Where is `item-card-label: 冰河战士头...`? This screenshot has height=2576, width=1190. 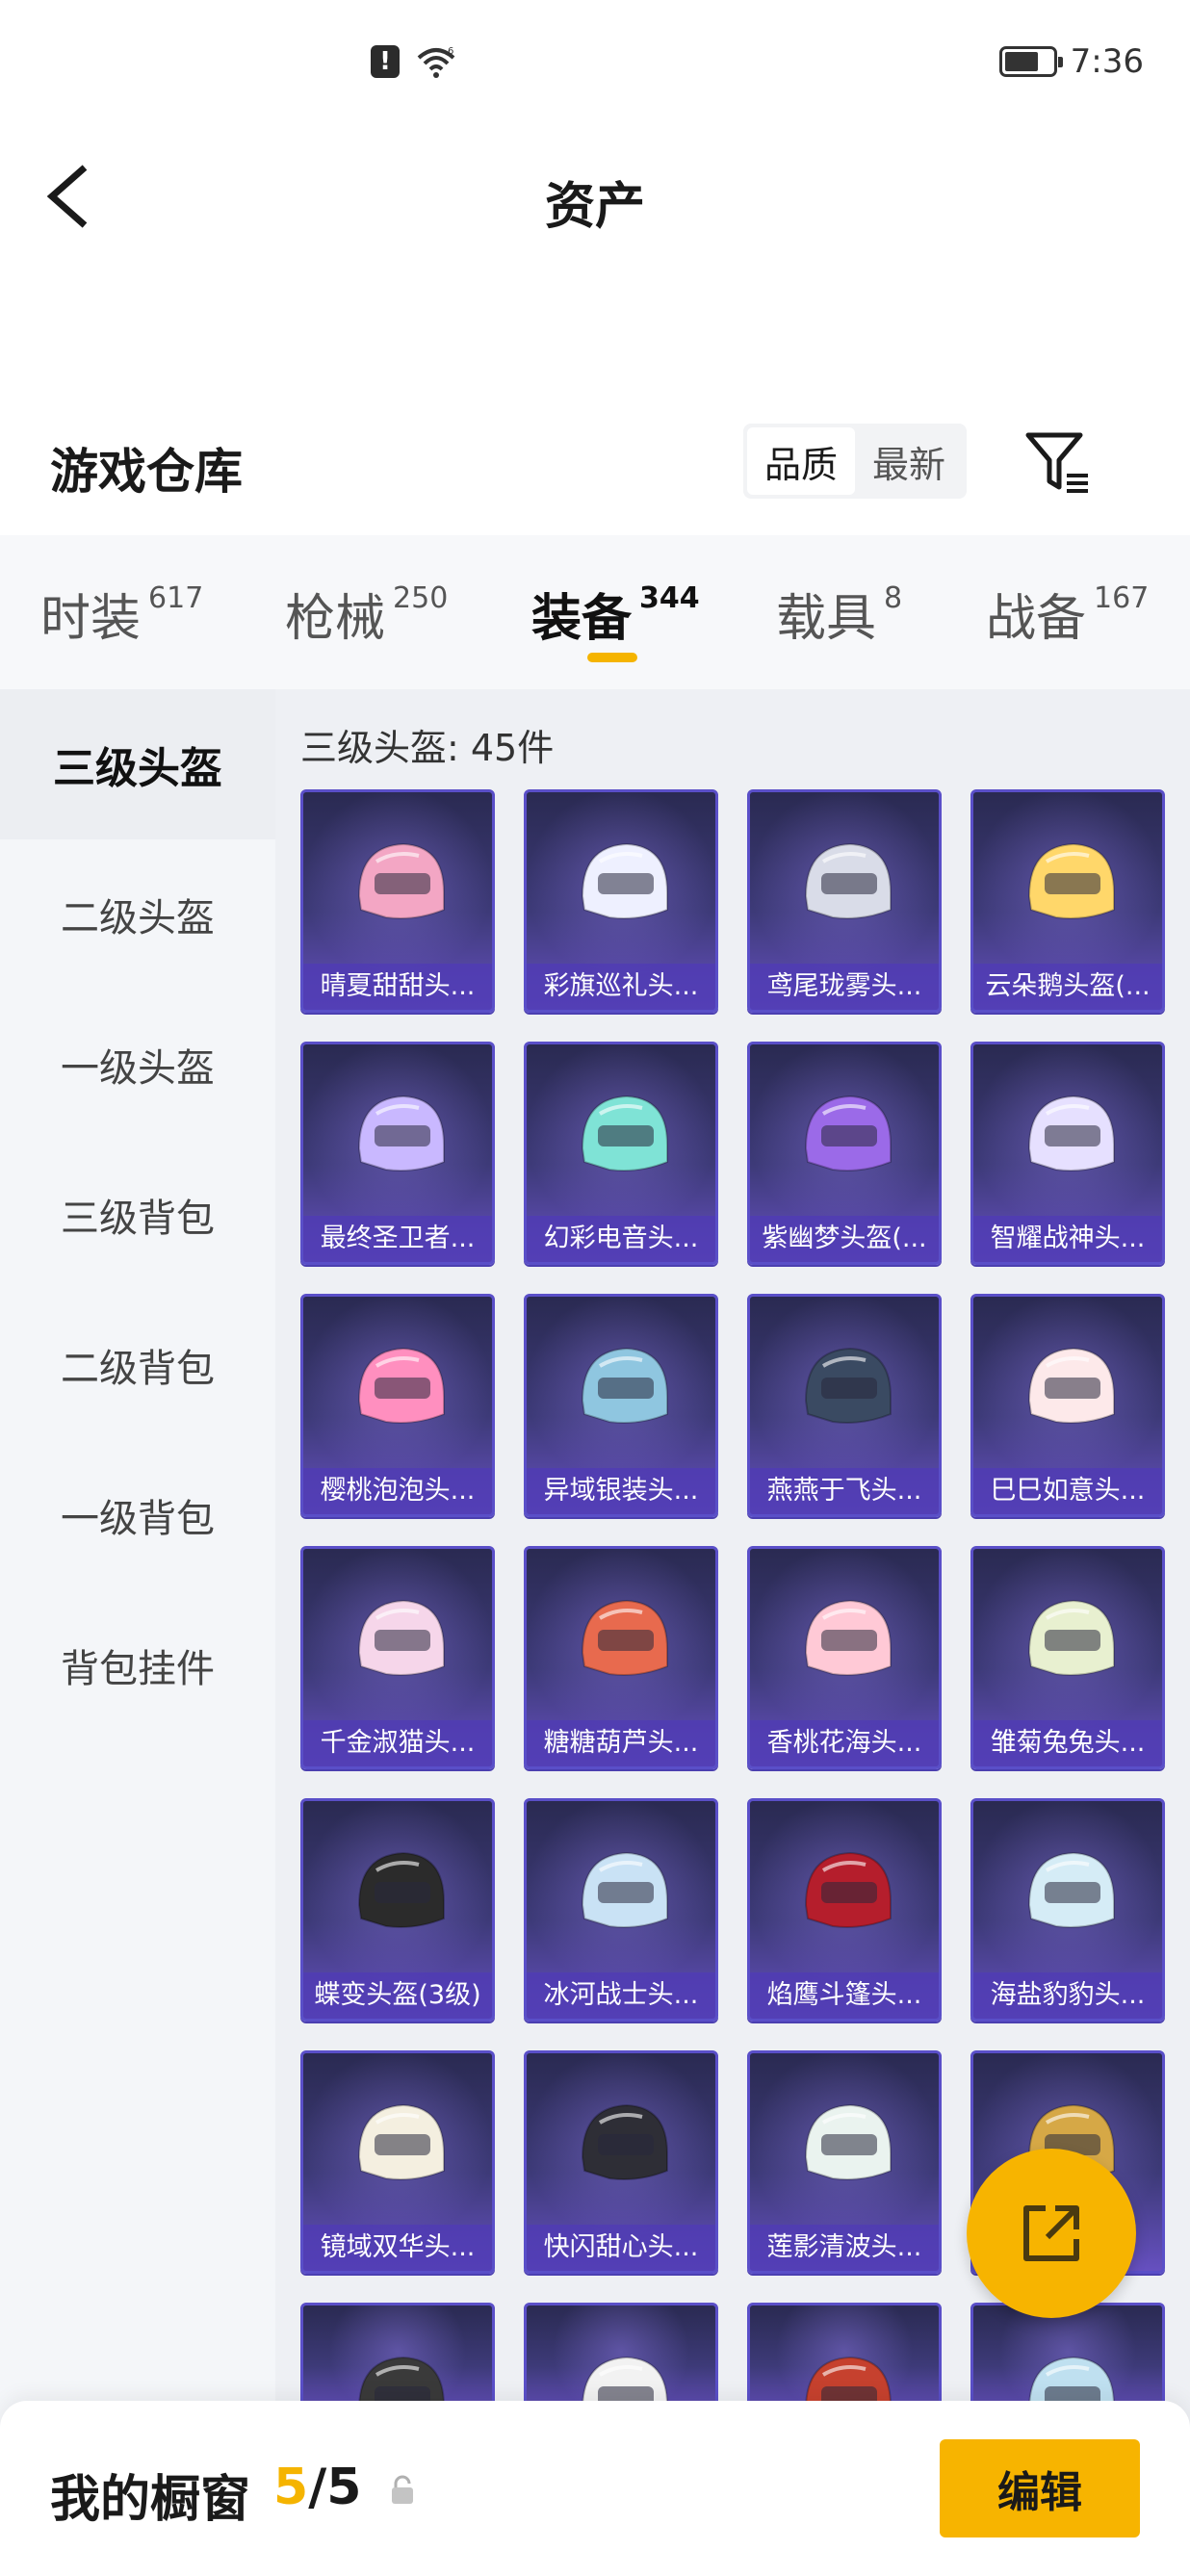
item-card-label: 冰河战士头... is located at coordinates (621, 1995).